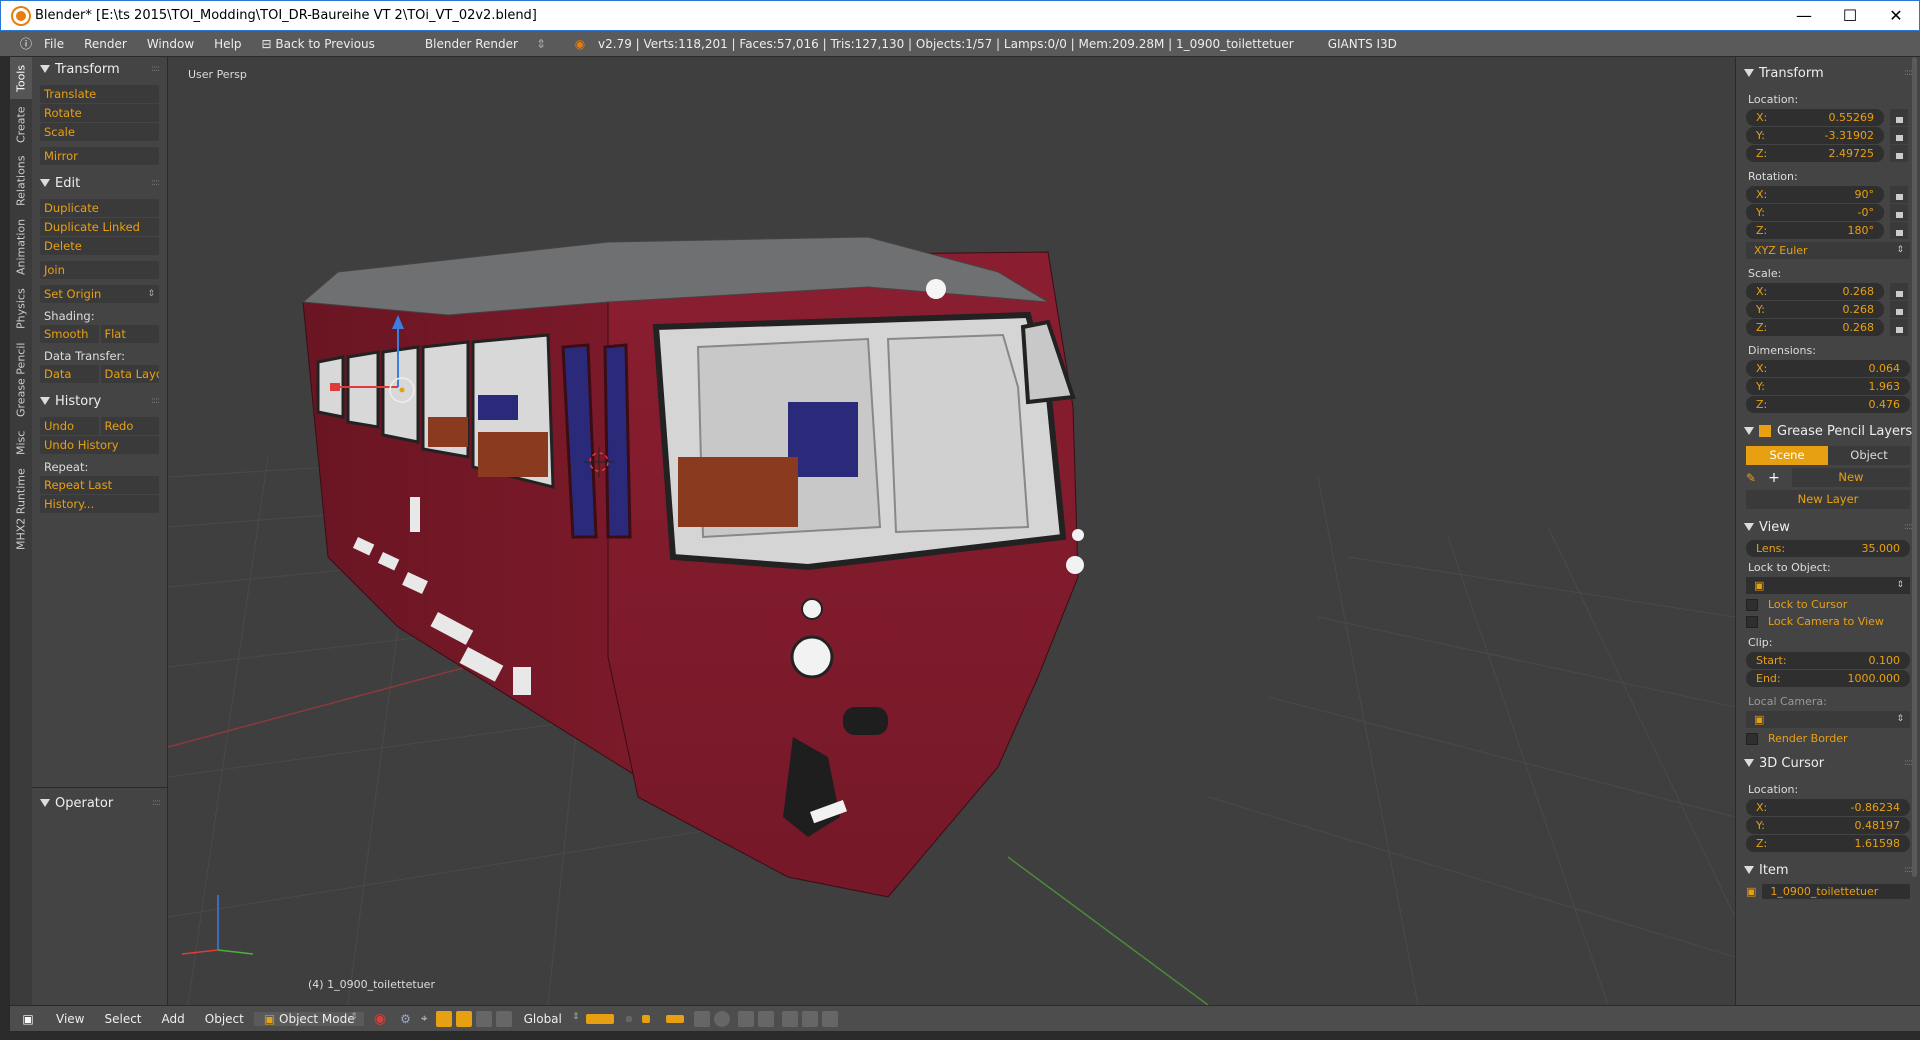  What do you see at coordinates (70, 1019) in the screenshot?
I see `menu-view: View` at bounding box center [70, 1019].